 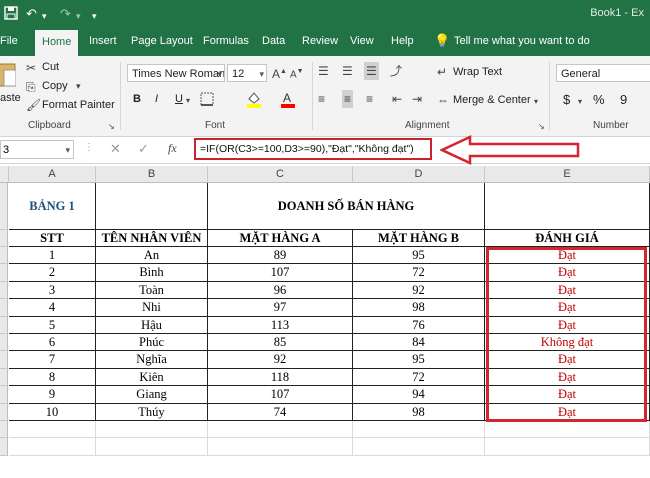 I want to click on format-painter-button: Format Painter, so click(x=78, y=105).